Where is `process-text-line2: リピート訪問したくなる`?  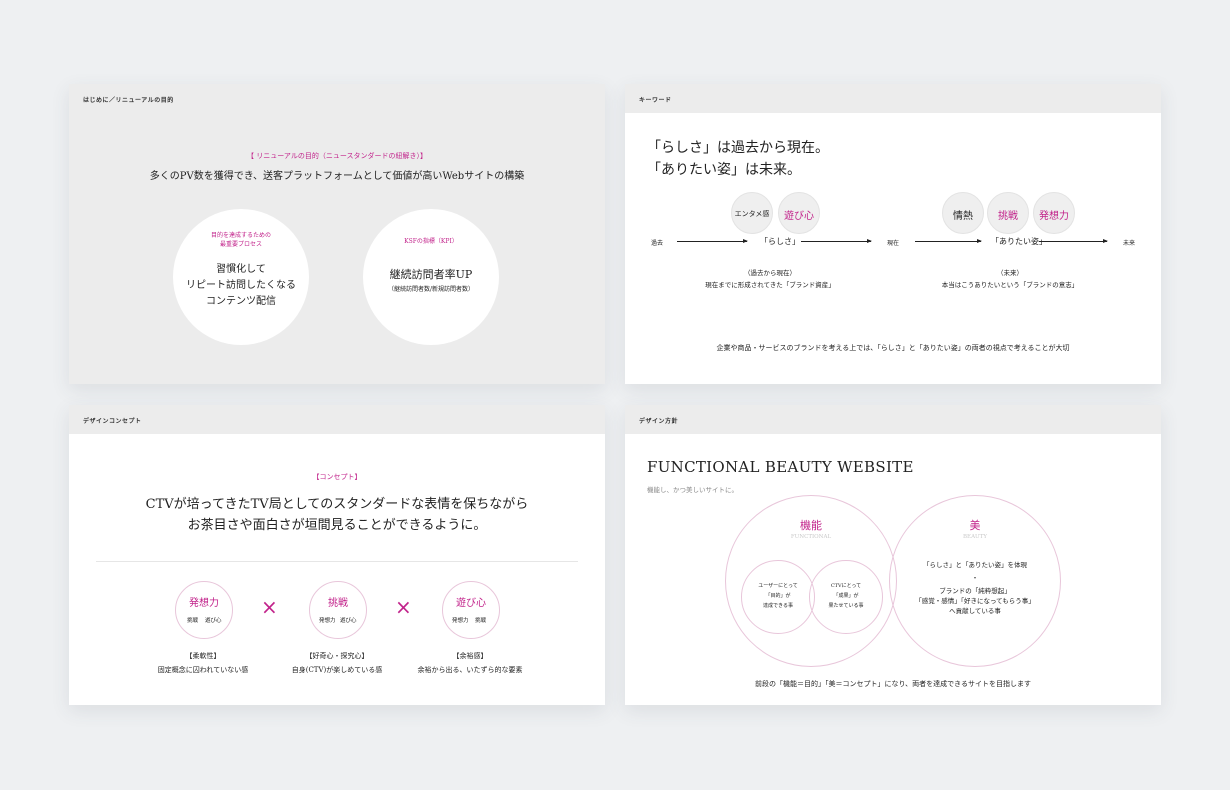
process-text-line2: リピート訪問したくなる is located at coordinates (241, 285).